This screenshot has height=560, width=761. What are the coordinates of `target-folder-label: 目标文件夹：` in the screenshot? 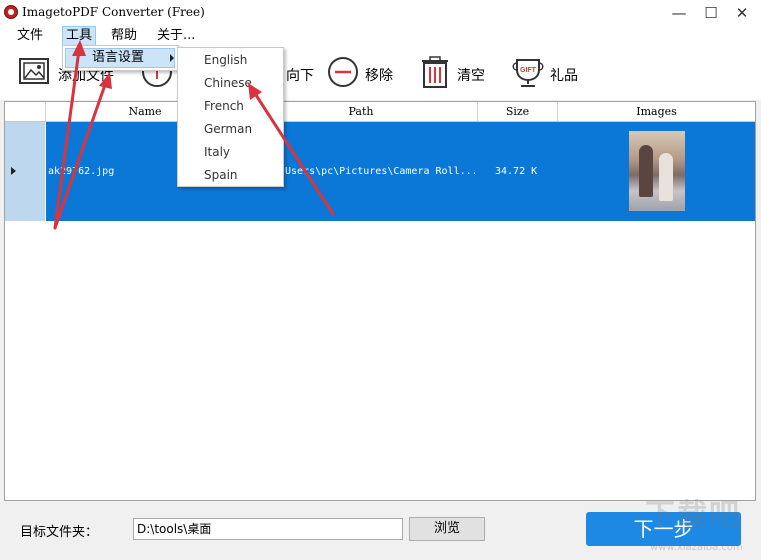 It's located at (59, 532).